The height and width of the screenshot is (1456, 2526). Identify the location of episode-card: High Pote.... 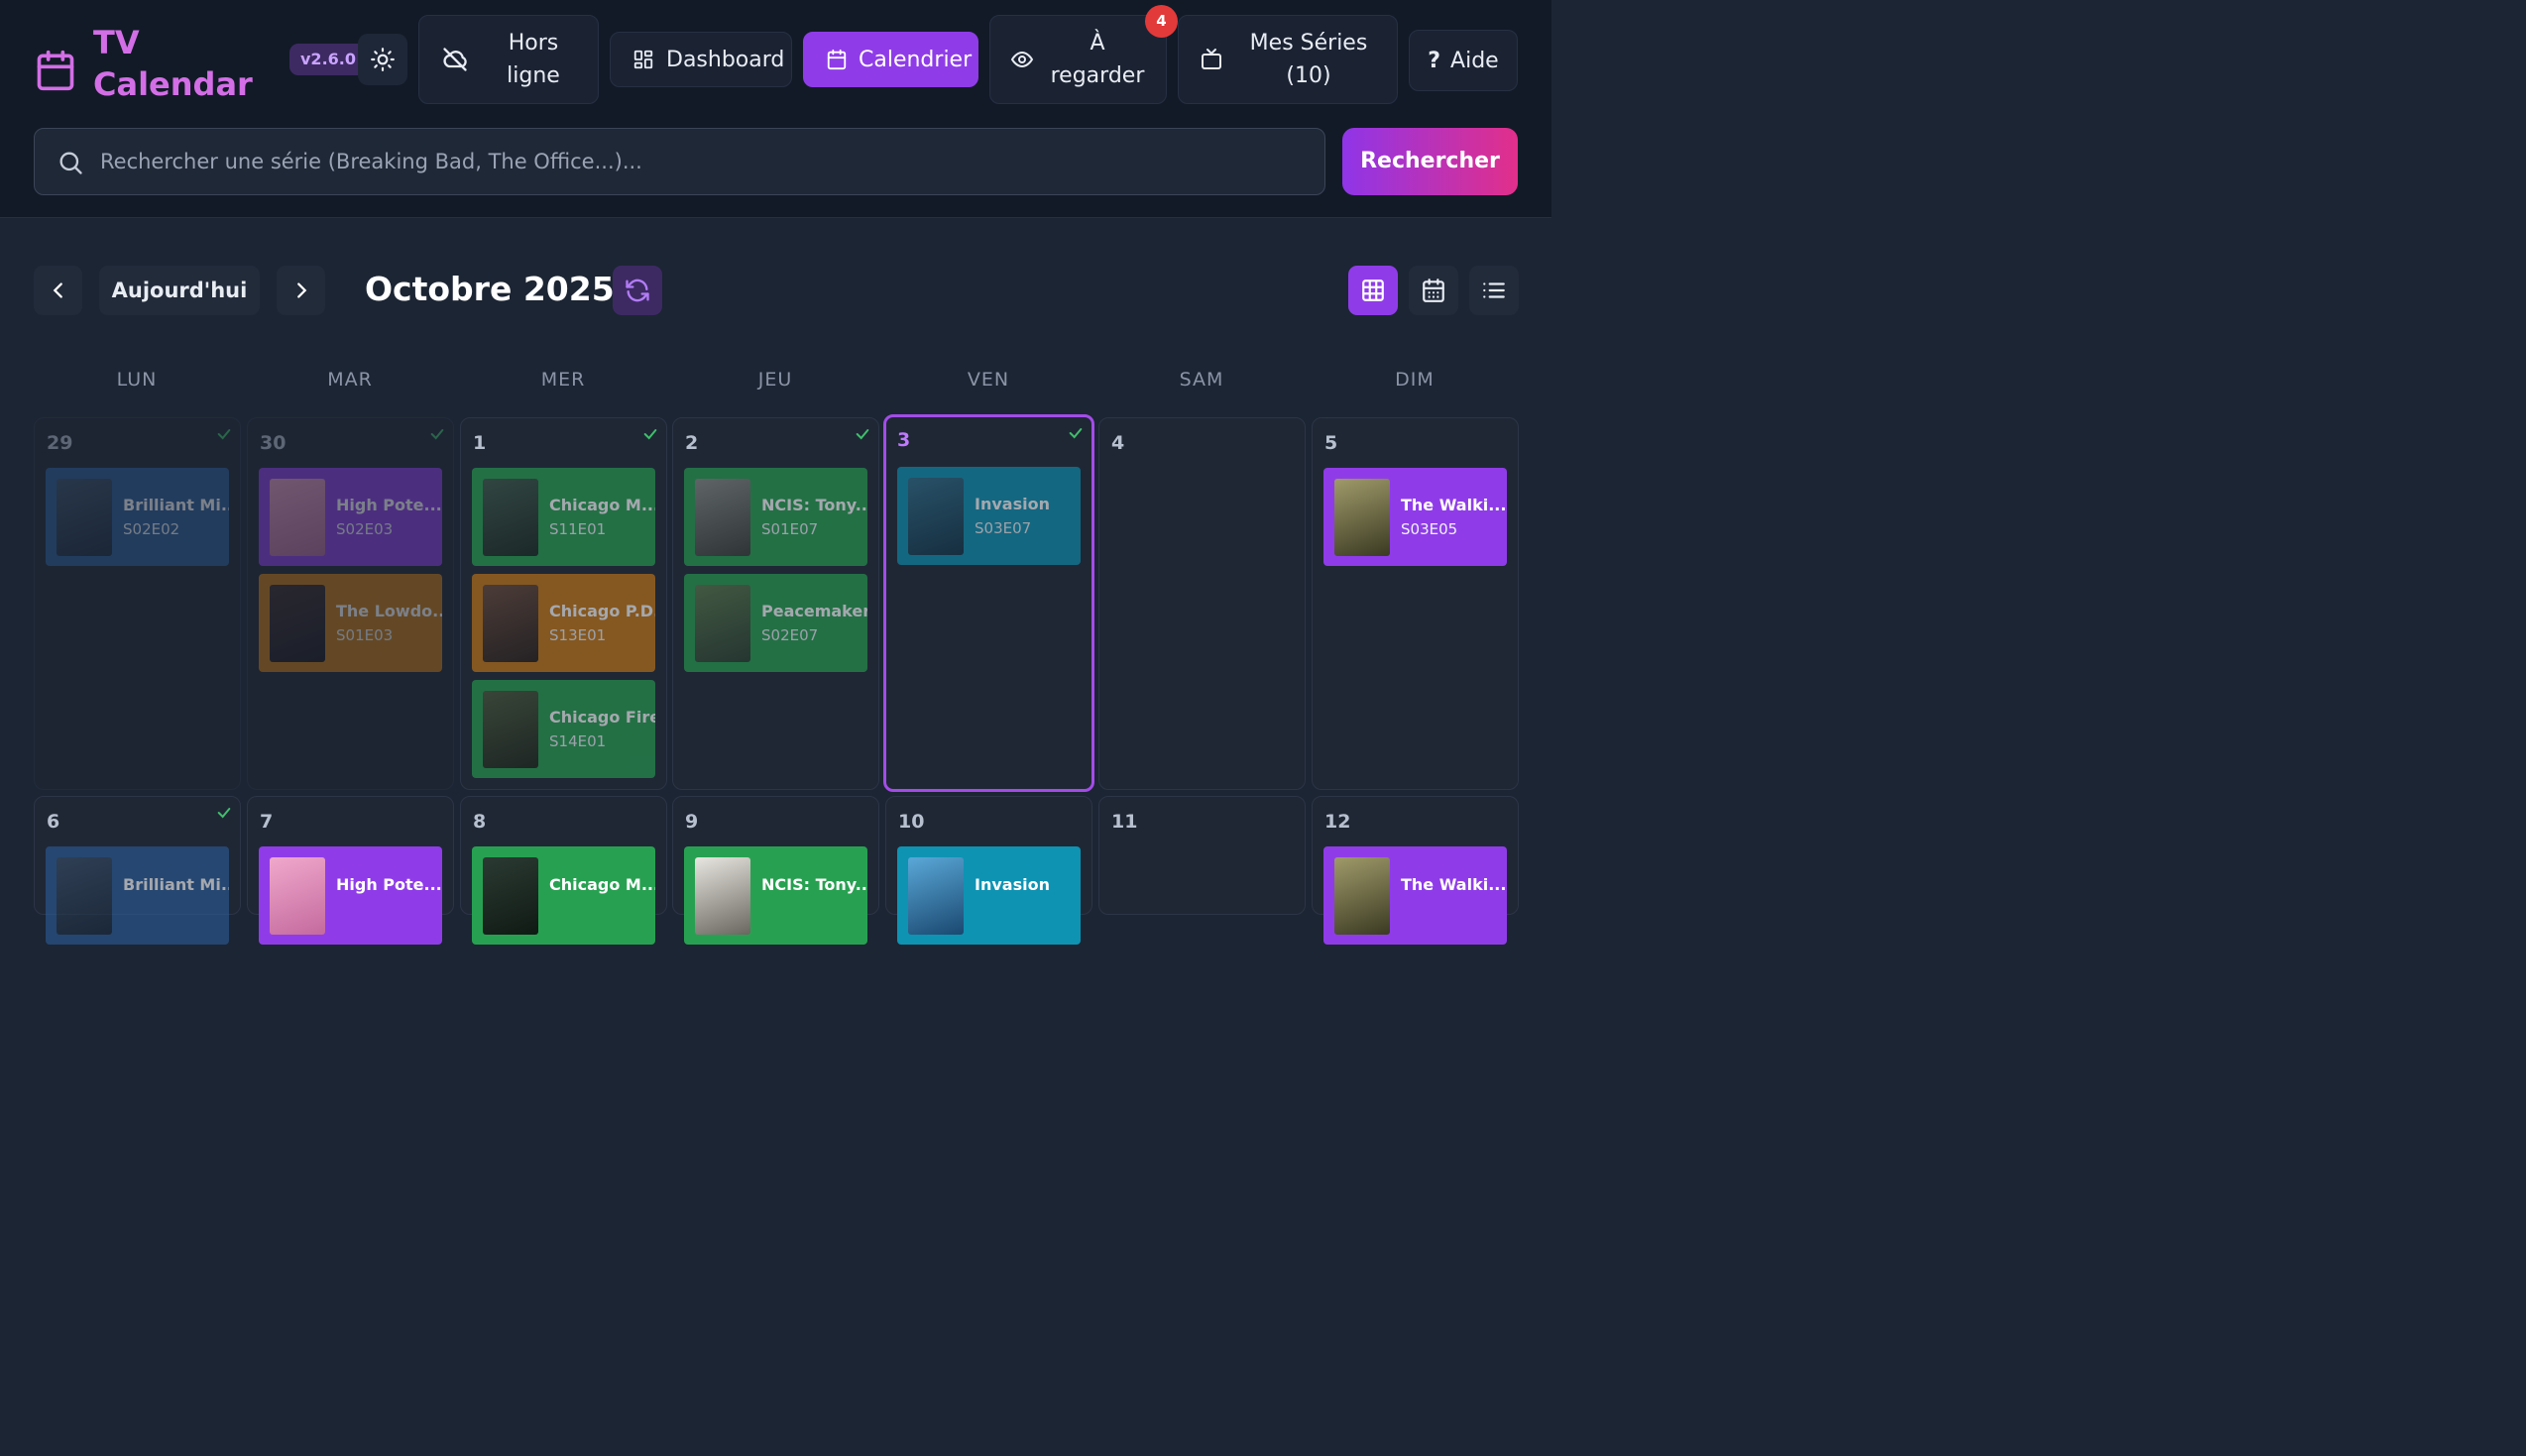
(351, 895).